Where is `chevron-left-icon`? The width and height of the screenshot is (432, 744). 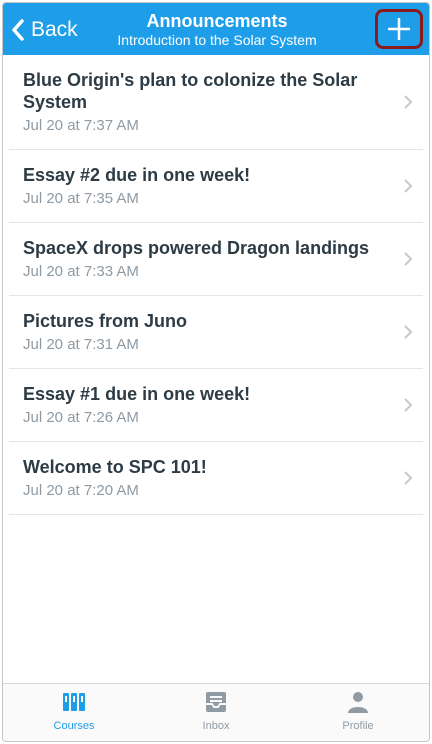 chevron-left-icon is located at coordinates (18, 30).